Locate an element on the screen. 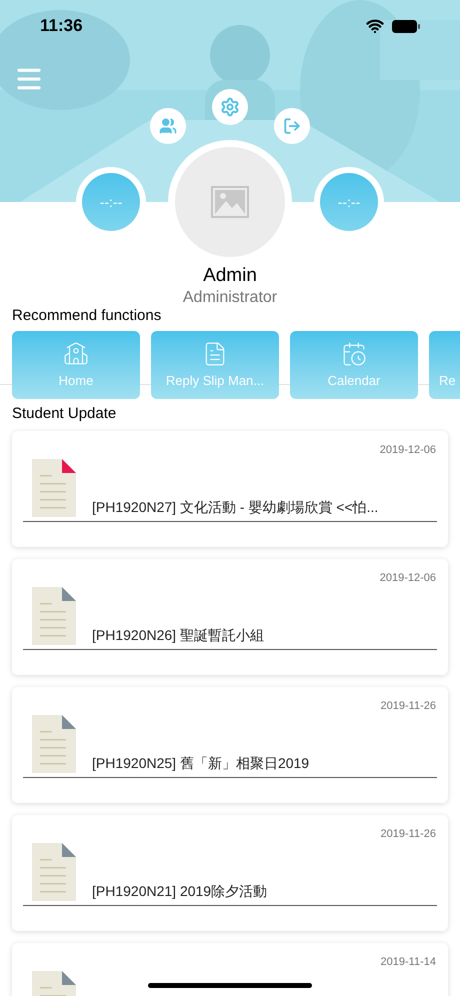 This screenshot has height=996, width=460. logout-icon is located at coordinates (292, 126).